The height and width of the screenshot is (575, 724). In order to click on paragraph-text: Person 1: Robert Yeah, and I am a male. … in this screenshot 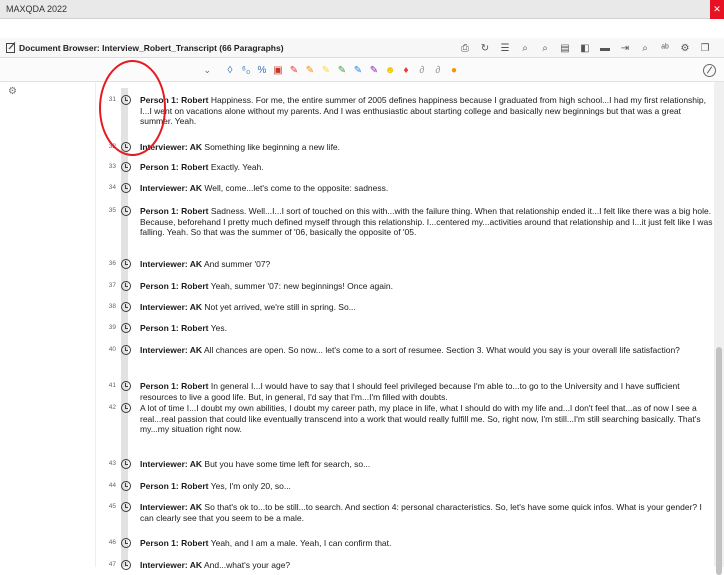, I will do `click(427, 543)`.